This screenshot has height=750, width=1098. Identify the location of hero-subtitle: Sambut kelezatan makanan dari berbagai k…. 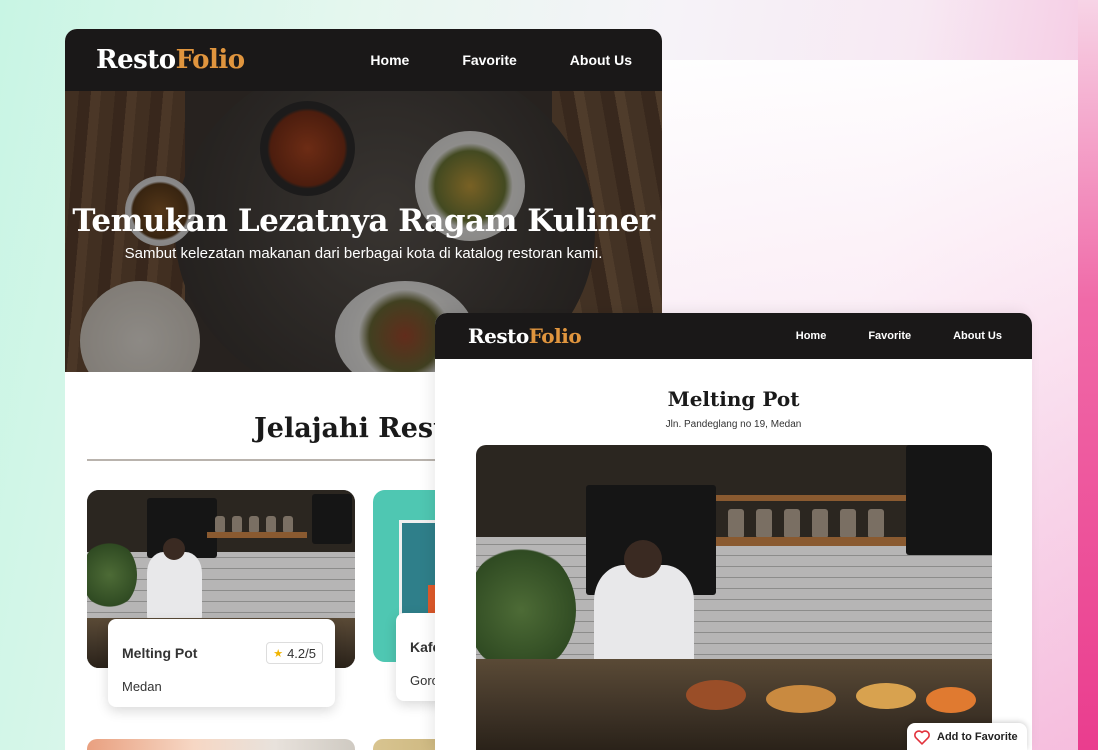
(363, 253).